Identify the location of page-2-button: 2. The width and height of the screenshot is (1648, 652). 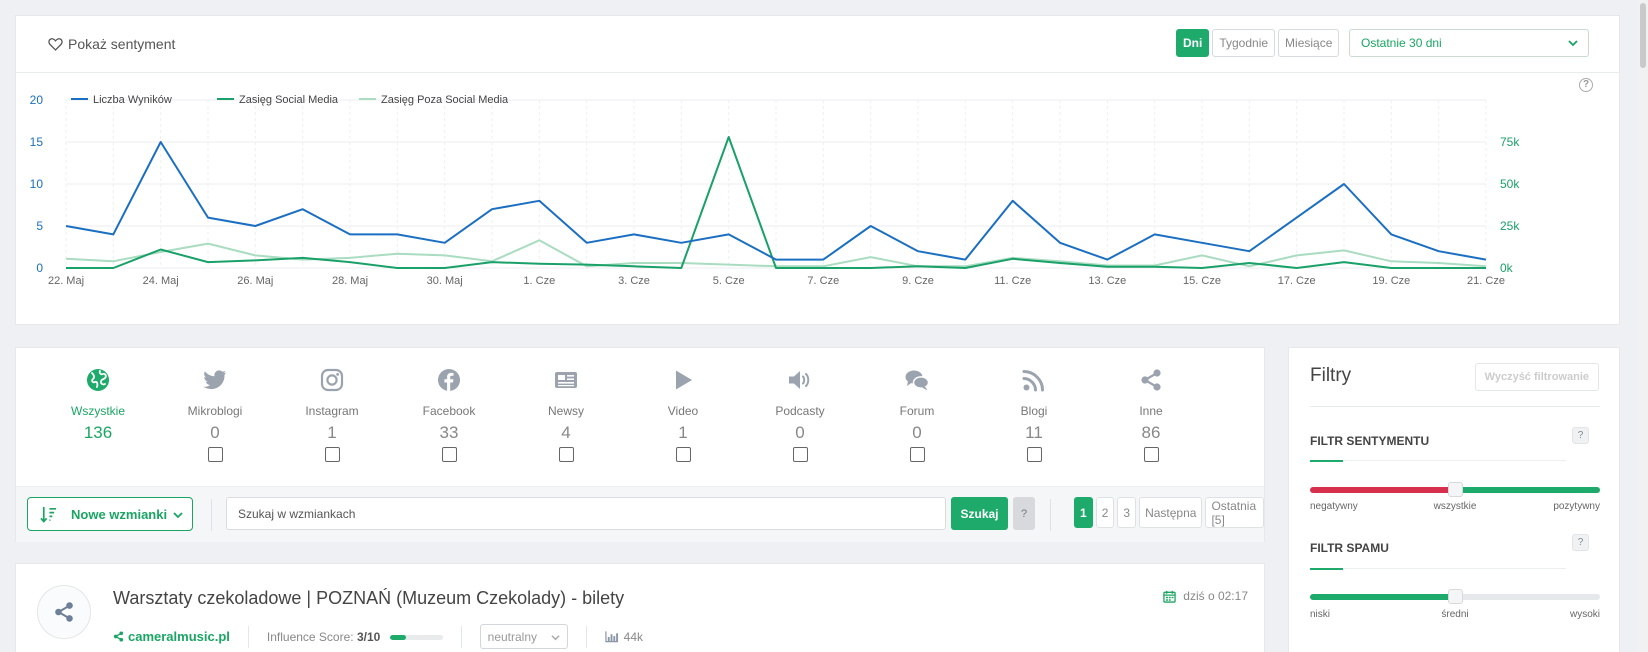
(1105, 512).